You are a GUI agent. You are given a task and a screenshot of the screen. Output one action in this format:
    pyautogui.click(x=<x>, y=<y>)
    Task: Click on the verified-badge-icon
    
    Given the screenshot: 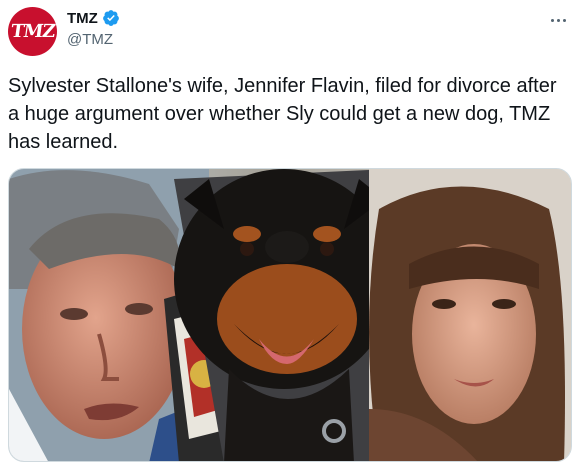 What is the action you would take?
    pyautogui.click(x=110, y=18)
    